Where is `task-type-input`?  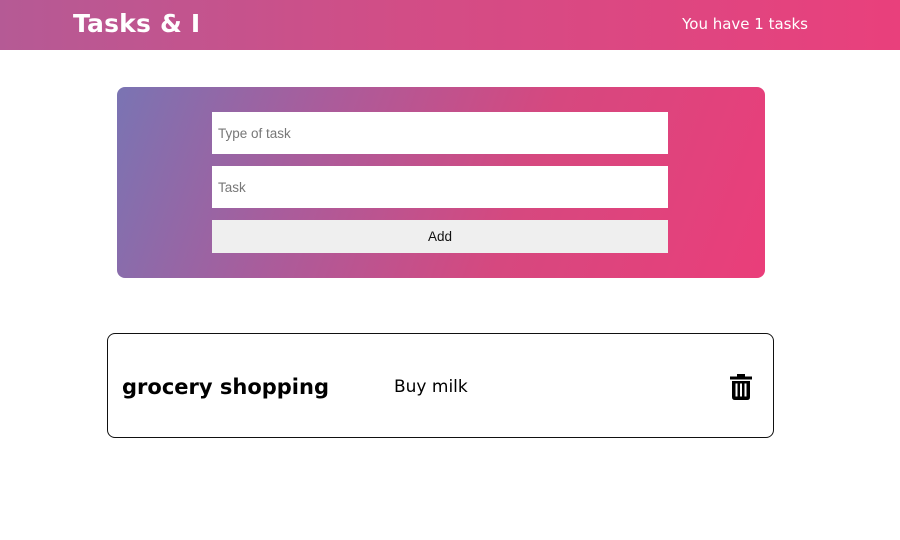 task-type-input is located at coordinates (440, 133).